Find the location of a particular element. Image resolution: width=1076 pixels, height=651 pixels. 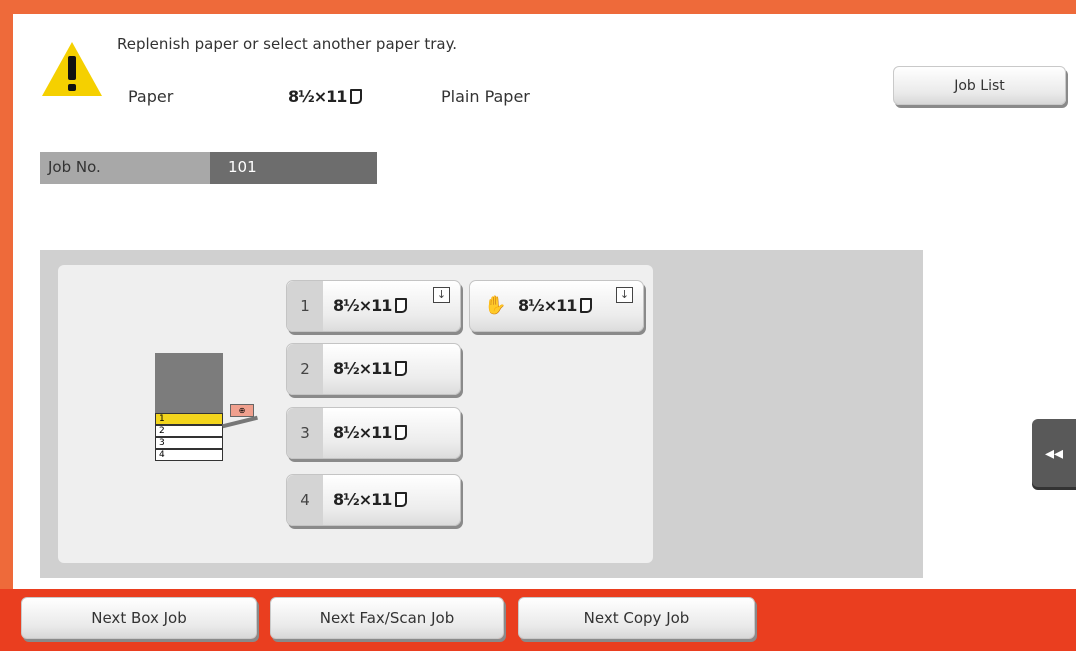

tray-3-button: 3 8½×11 is located at coordinates (373, 433).